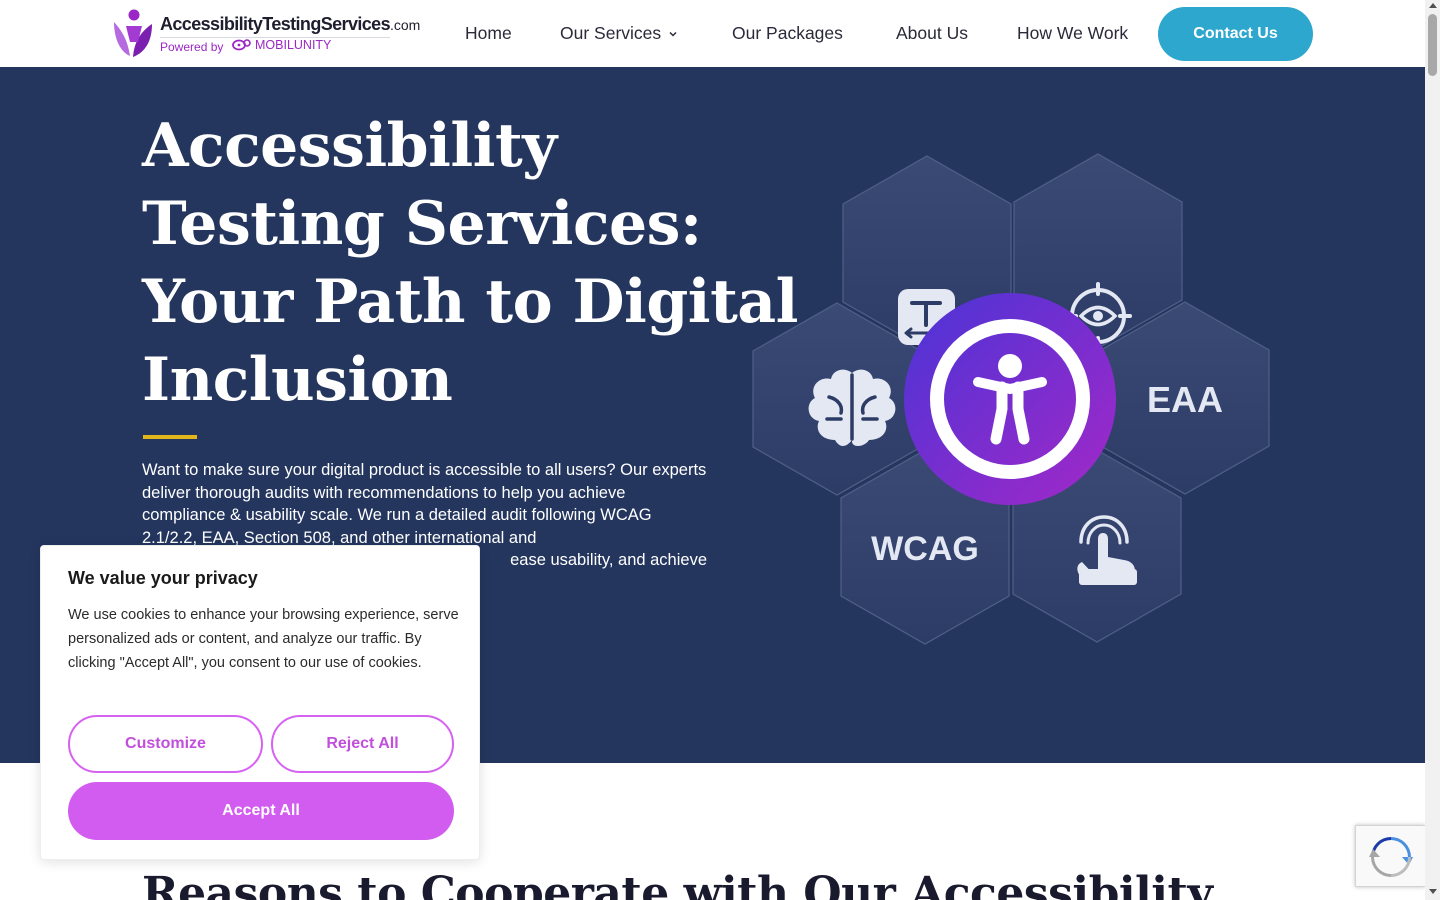  Describe the element at coordinates (163, 578) in the screenshot. I see `cookie-title: We value your privacy` at that location.